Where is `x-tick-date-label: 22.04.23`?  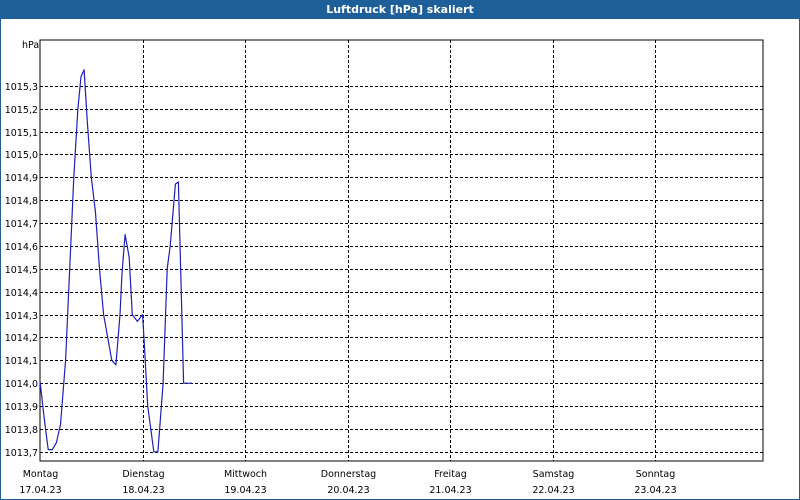
x-tick-date-label: 22.04.23 is located at coordinates (553, 490).